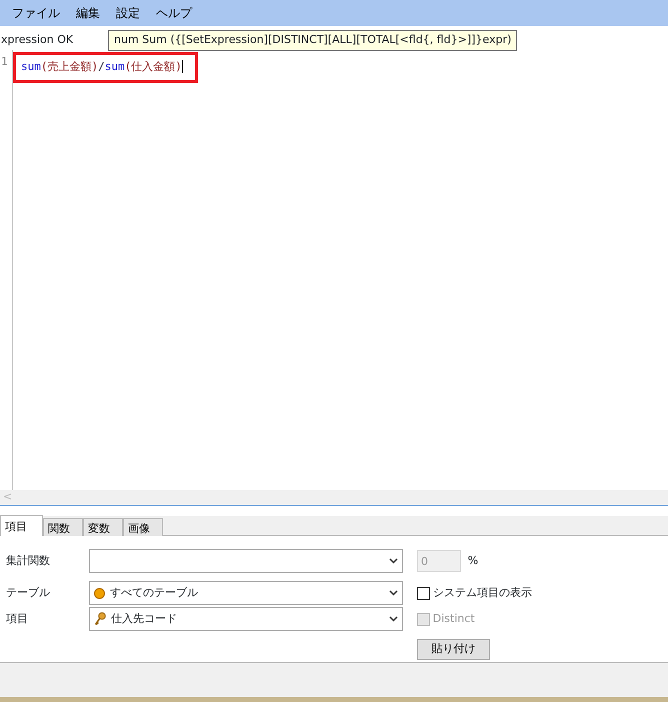 The width and height of the screenshot is (668, 702). What do you see at coordinates (63, 527) in the screenshot?
I see `tab: 関数` at bounding box center [63, 527].